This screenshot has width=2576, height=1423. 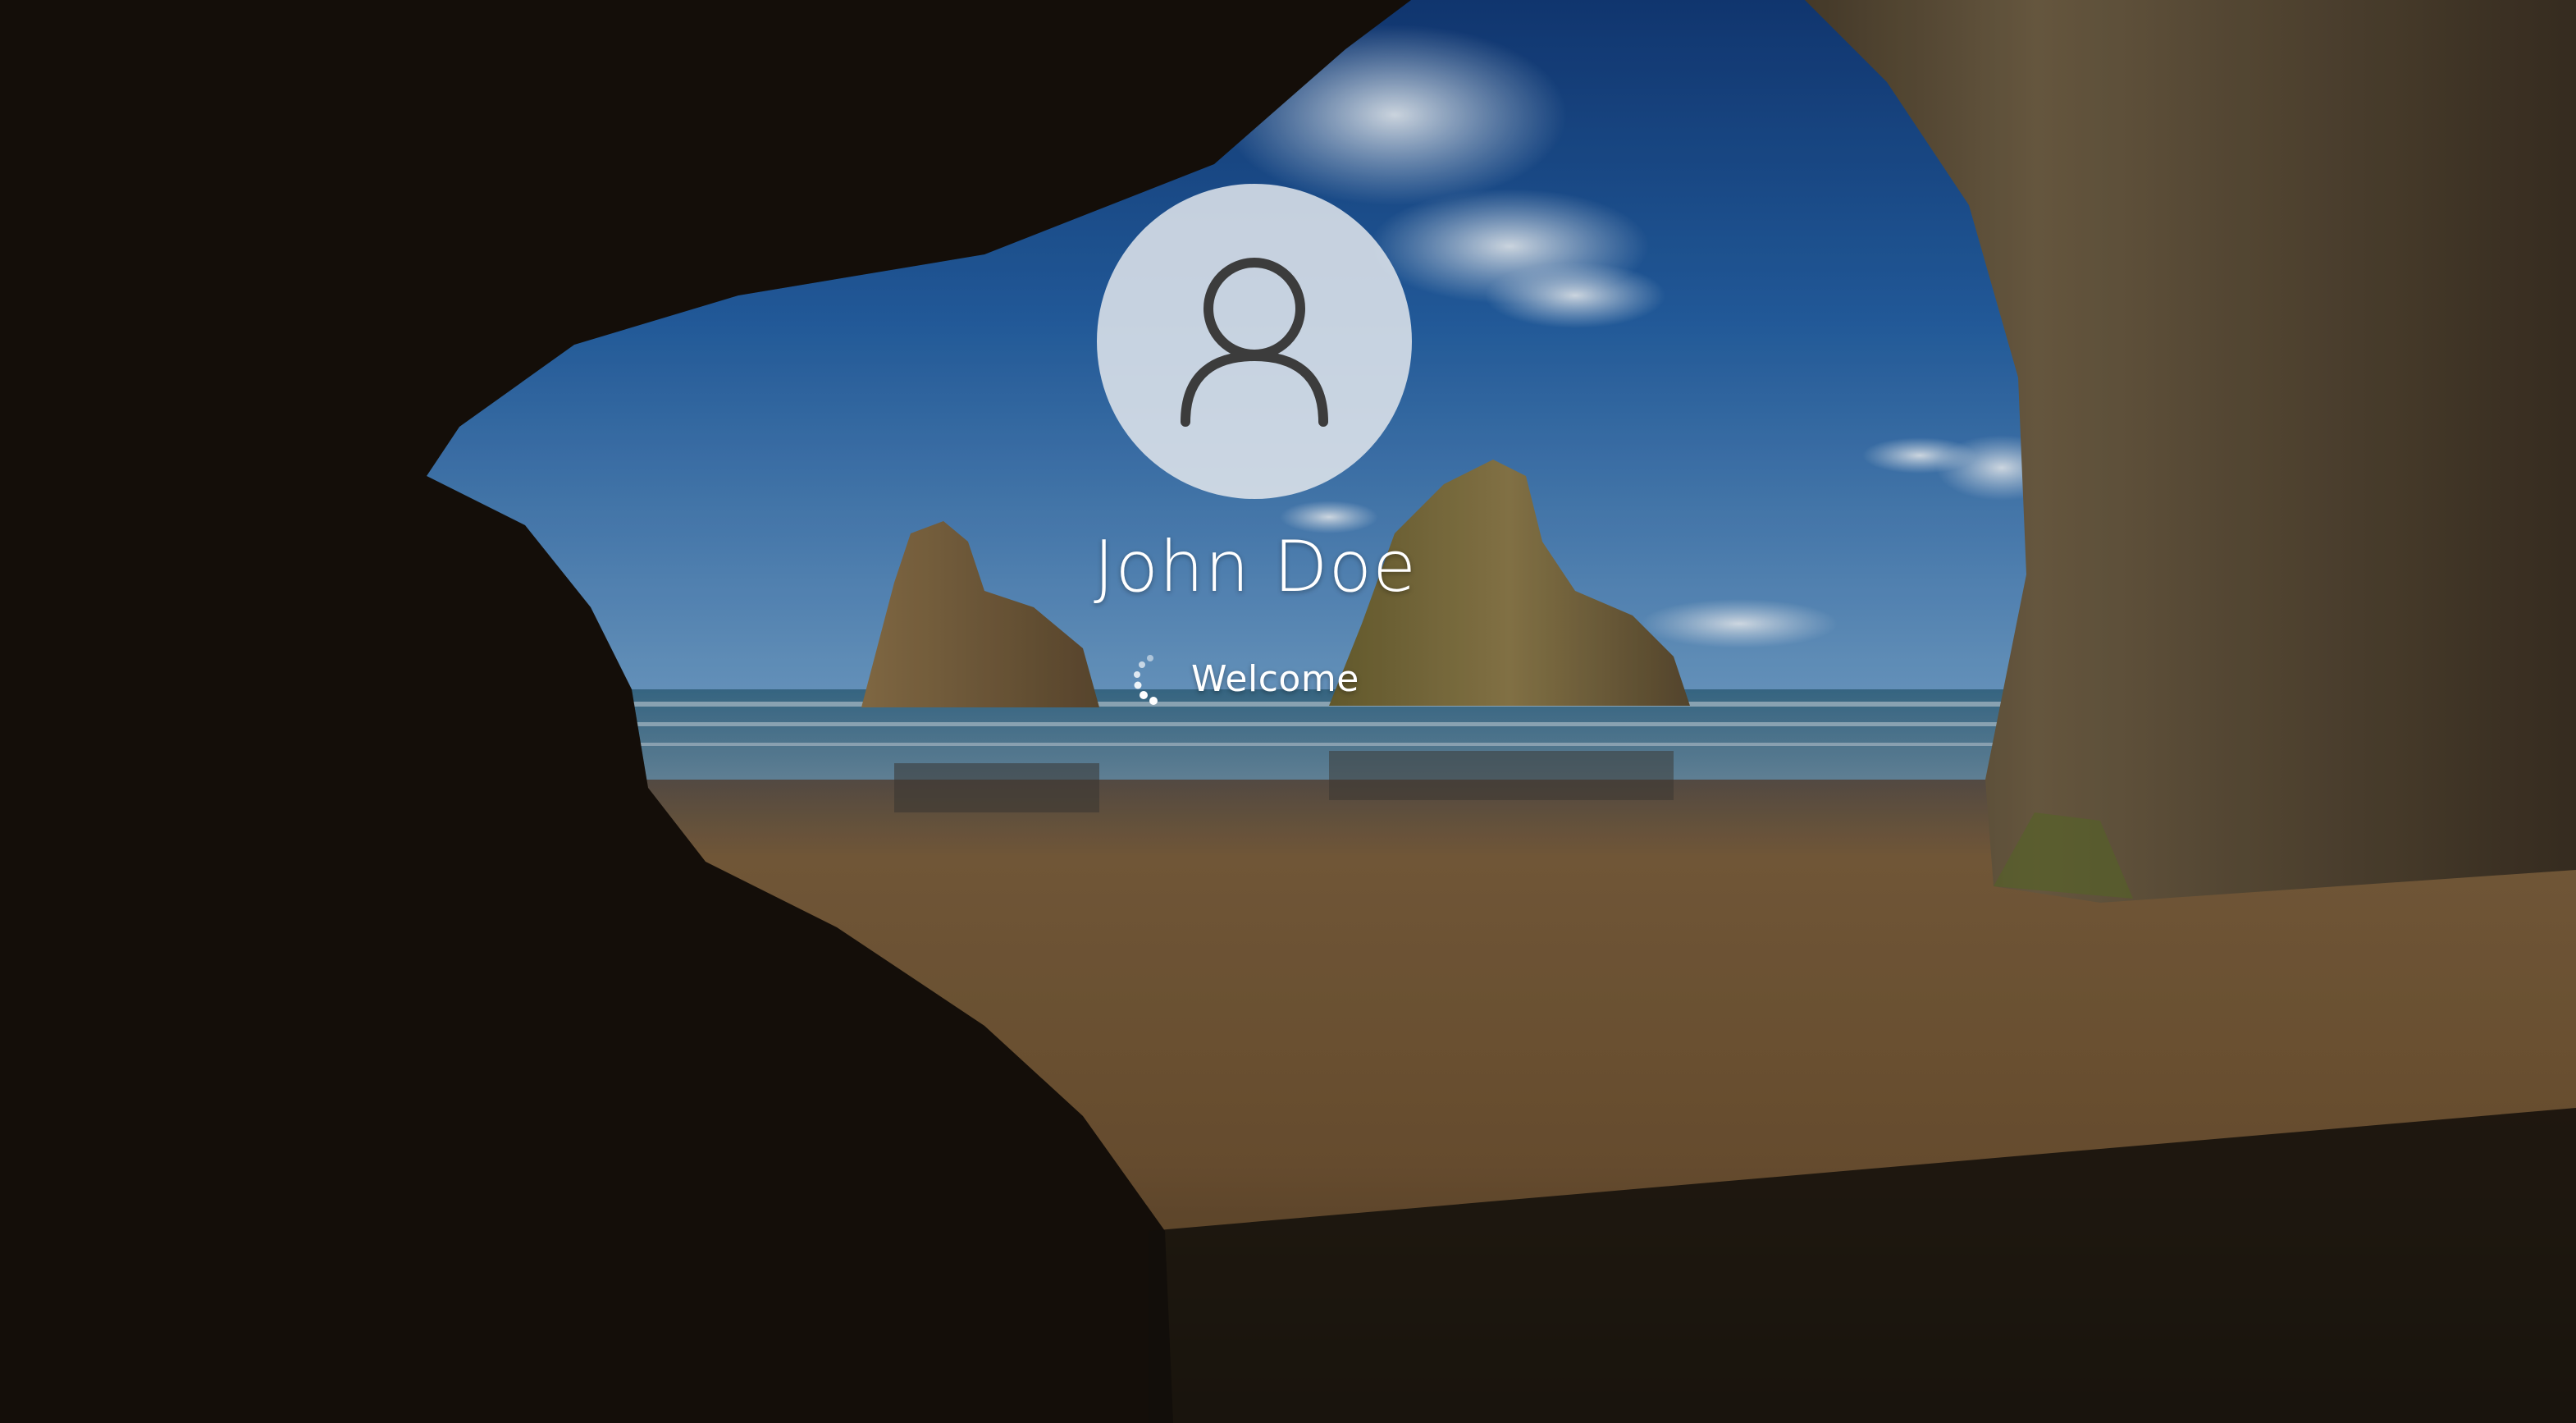 I want to click on user-avatar, so click(x=1255, y=341).